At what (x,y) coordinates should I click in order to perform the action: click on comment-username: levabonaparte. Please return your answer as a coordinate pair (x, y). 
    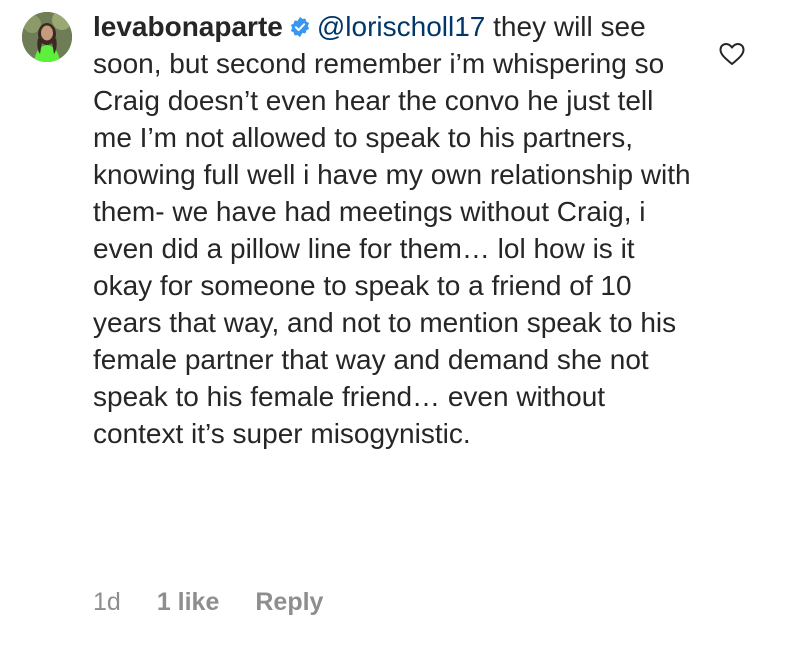
    Looking at the image, I should click on (188, 26).